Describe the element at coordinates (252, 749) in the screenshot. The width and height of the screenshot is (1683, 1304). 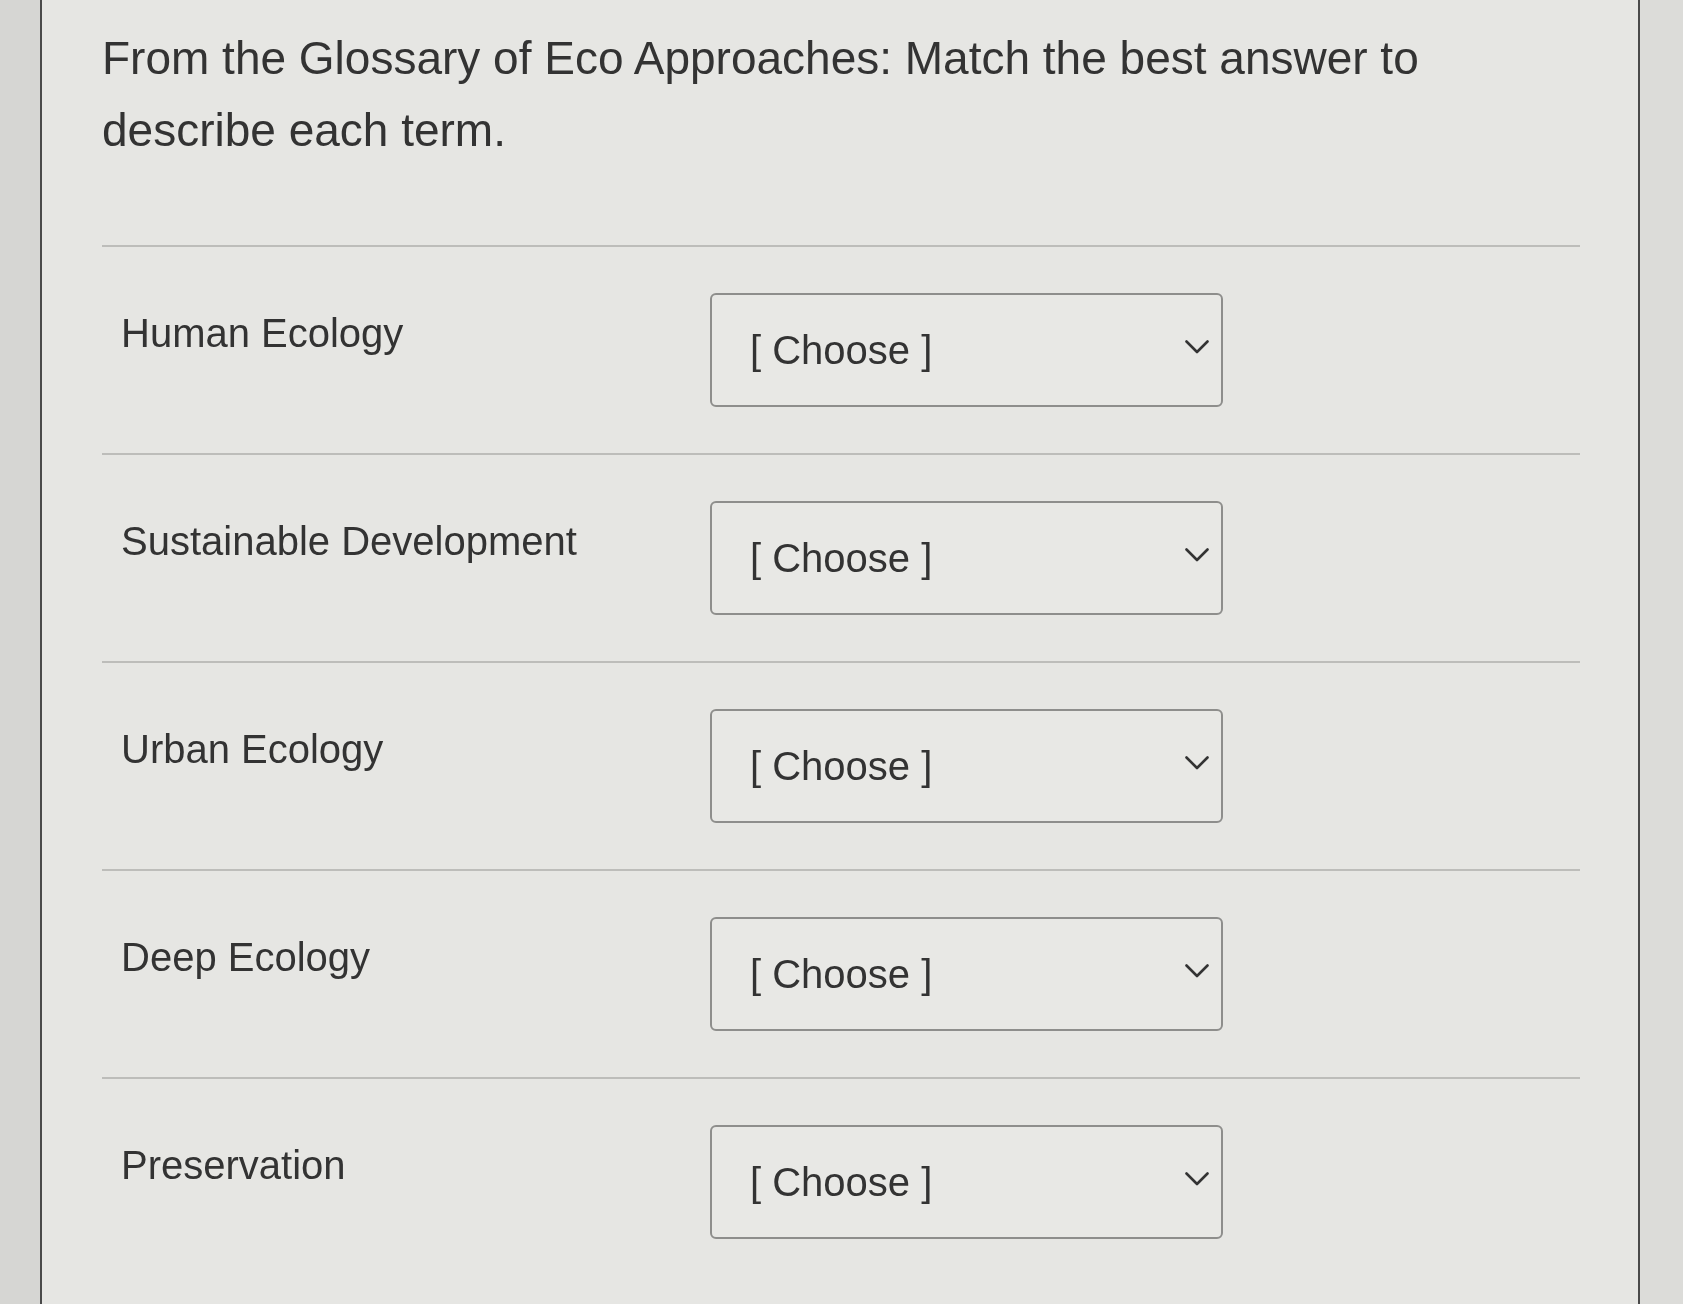
I see `term-label: Urban Ecology` at that location.